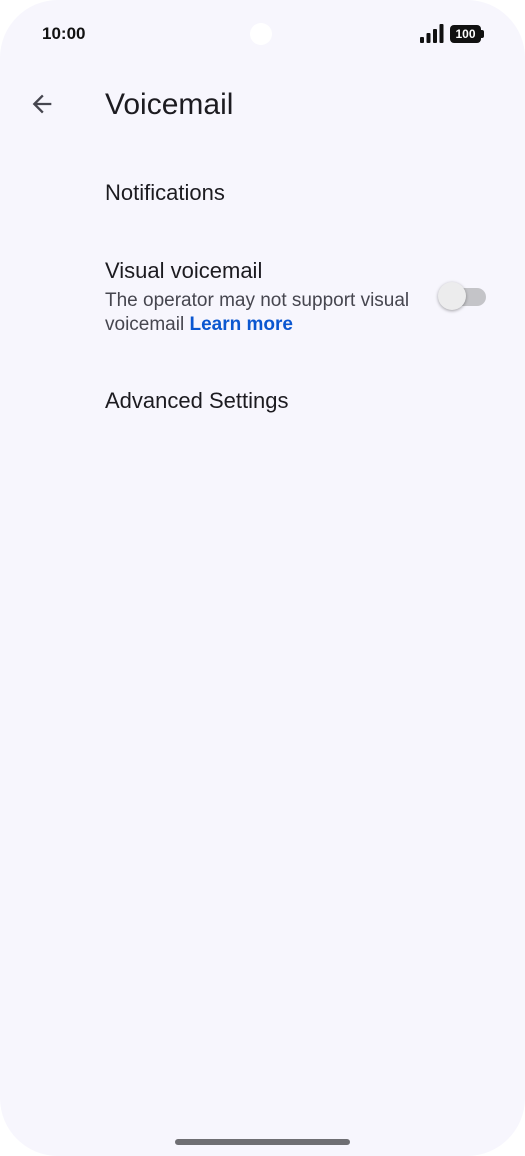 This screenshot has width=525, height=1156. I want to click on advanced-settings-item: Advanced Settings, so click(262, 402).